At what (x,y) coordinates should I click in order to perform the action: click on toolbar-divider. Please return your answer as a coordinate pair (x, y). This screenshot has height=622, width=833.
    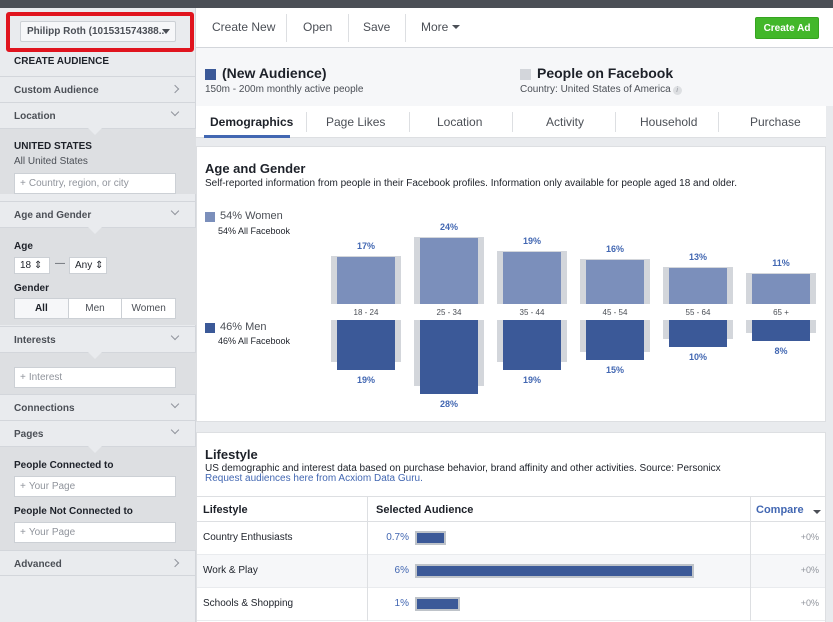
    Looking at the image, I should click on (286, 28).